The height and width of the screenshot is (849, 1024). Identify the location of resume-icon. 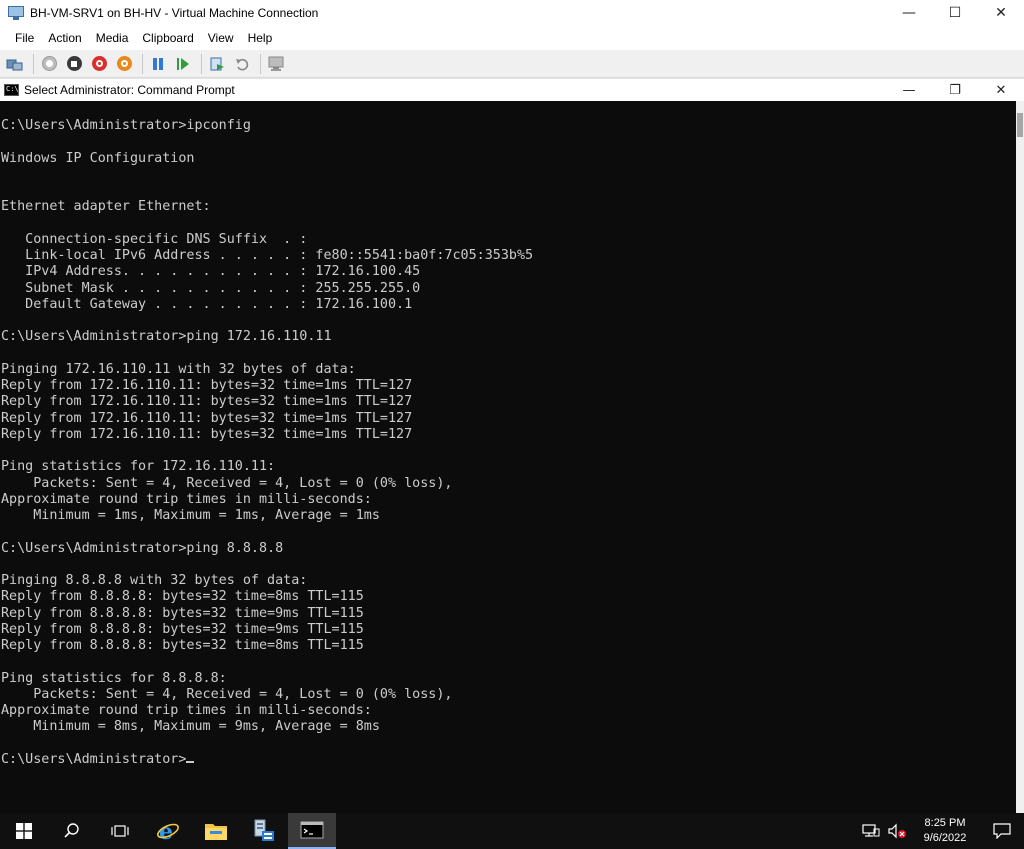
(183, 64).